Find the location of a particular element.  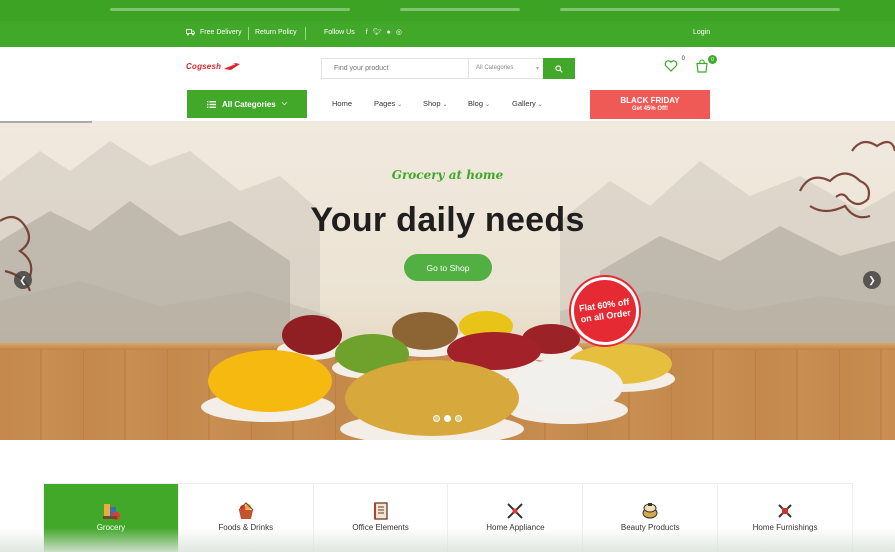

logo-mark-icon is located at coordinates (232, 66).